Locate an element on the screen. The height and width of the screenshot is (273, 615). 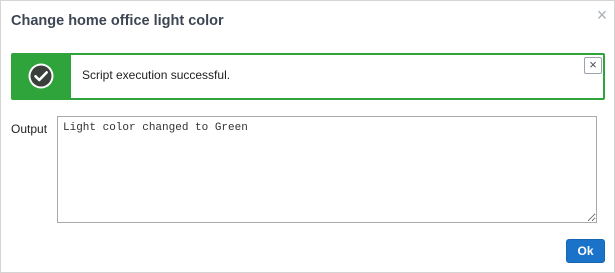
alert-icon-container is located at coordinates (42, 76).